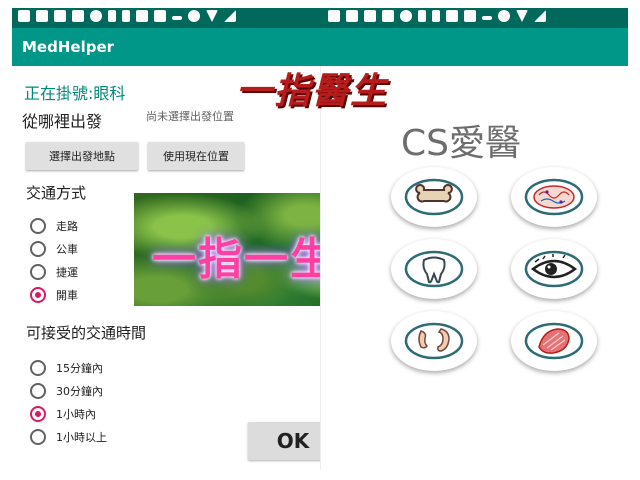  I want to click on app-title: MedHelper, so click(68, 47).